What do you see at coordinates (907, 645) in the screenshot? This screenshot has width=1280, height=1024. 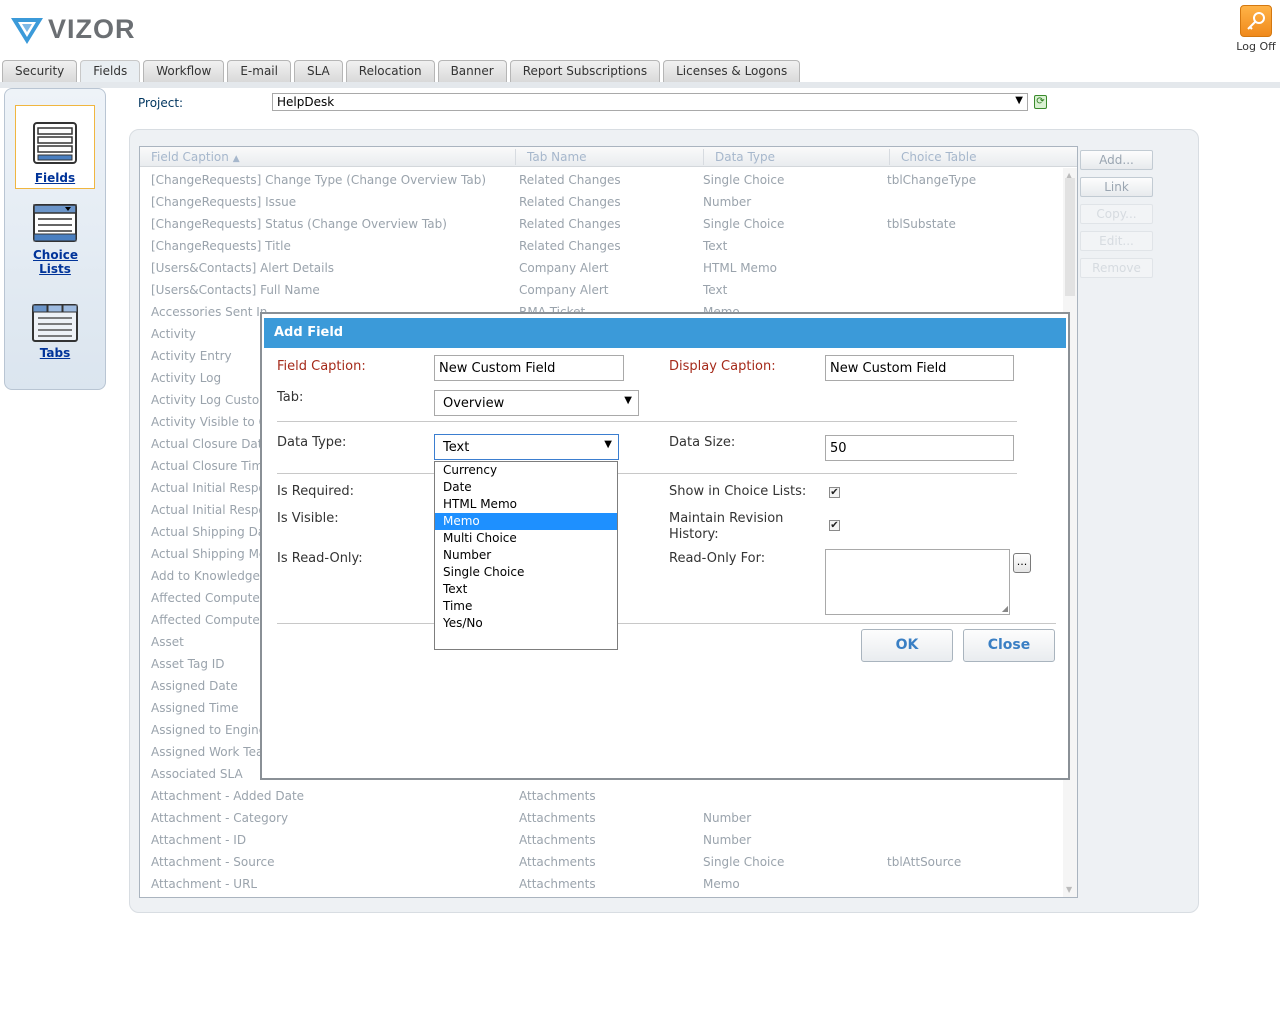 I see `ok-button: OK` at bounding box center [907, 645].